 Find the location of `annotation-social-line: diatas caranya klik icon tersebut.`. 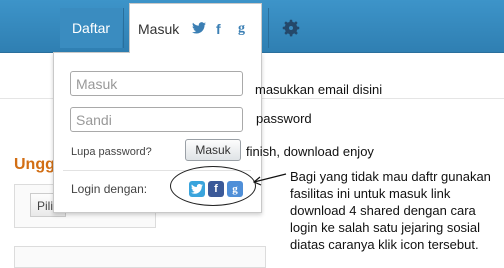

annotation-social-line: diatas caranya klik icon tersebut. is located at coordinates (384, 244).